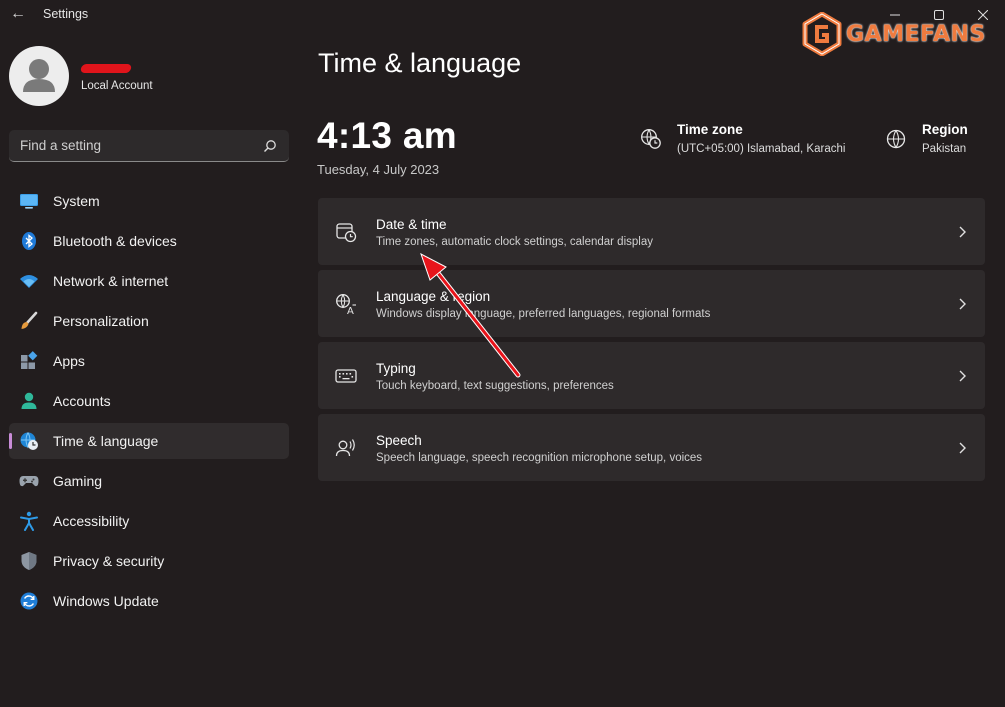  What do you see at coordinates (149, 361) in the screenshot?
I see `sidebar-item-apps: Apps` at bounding box center [149, 361].